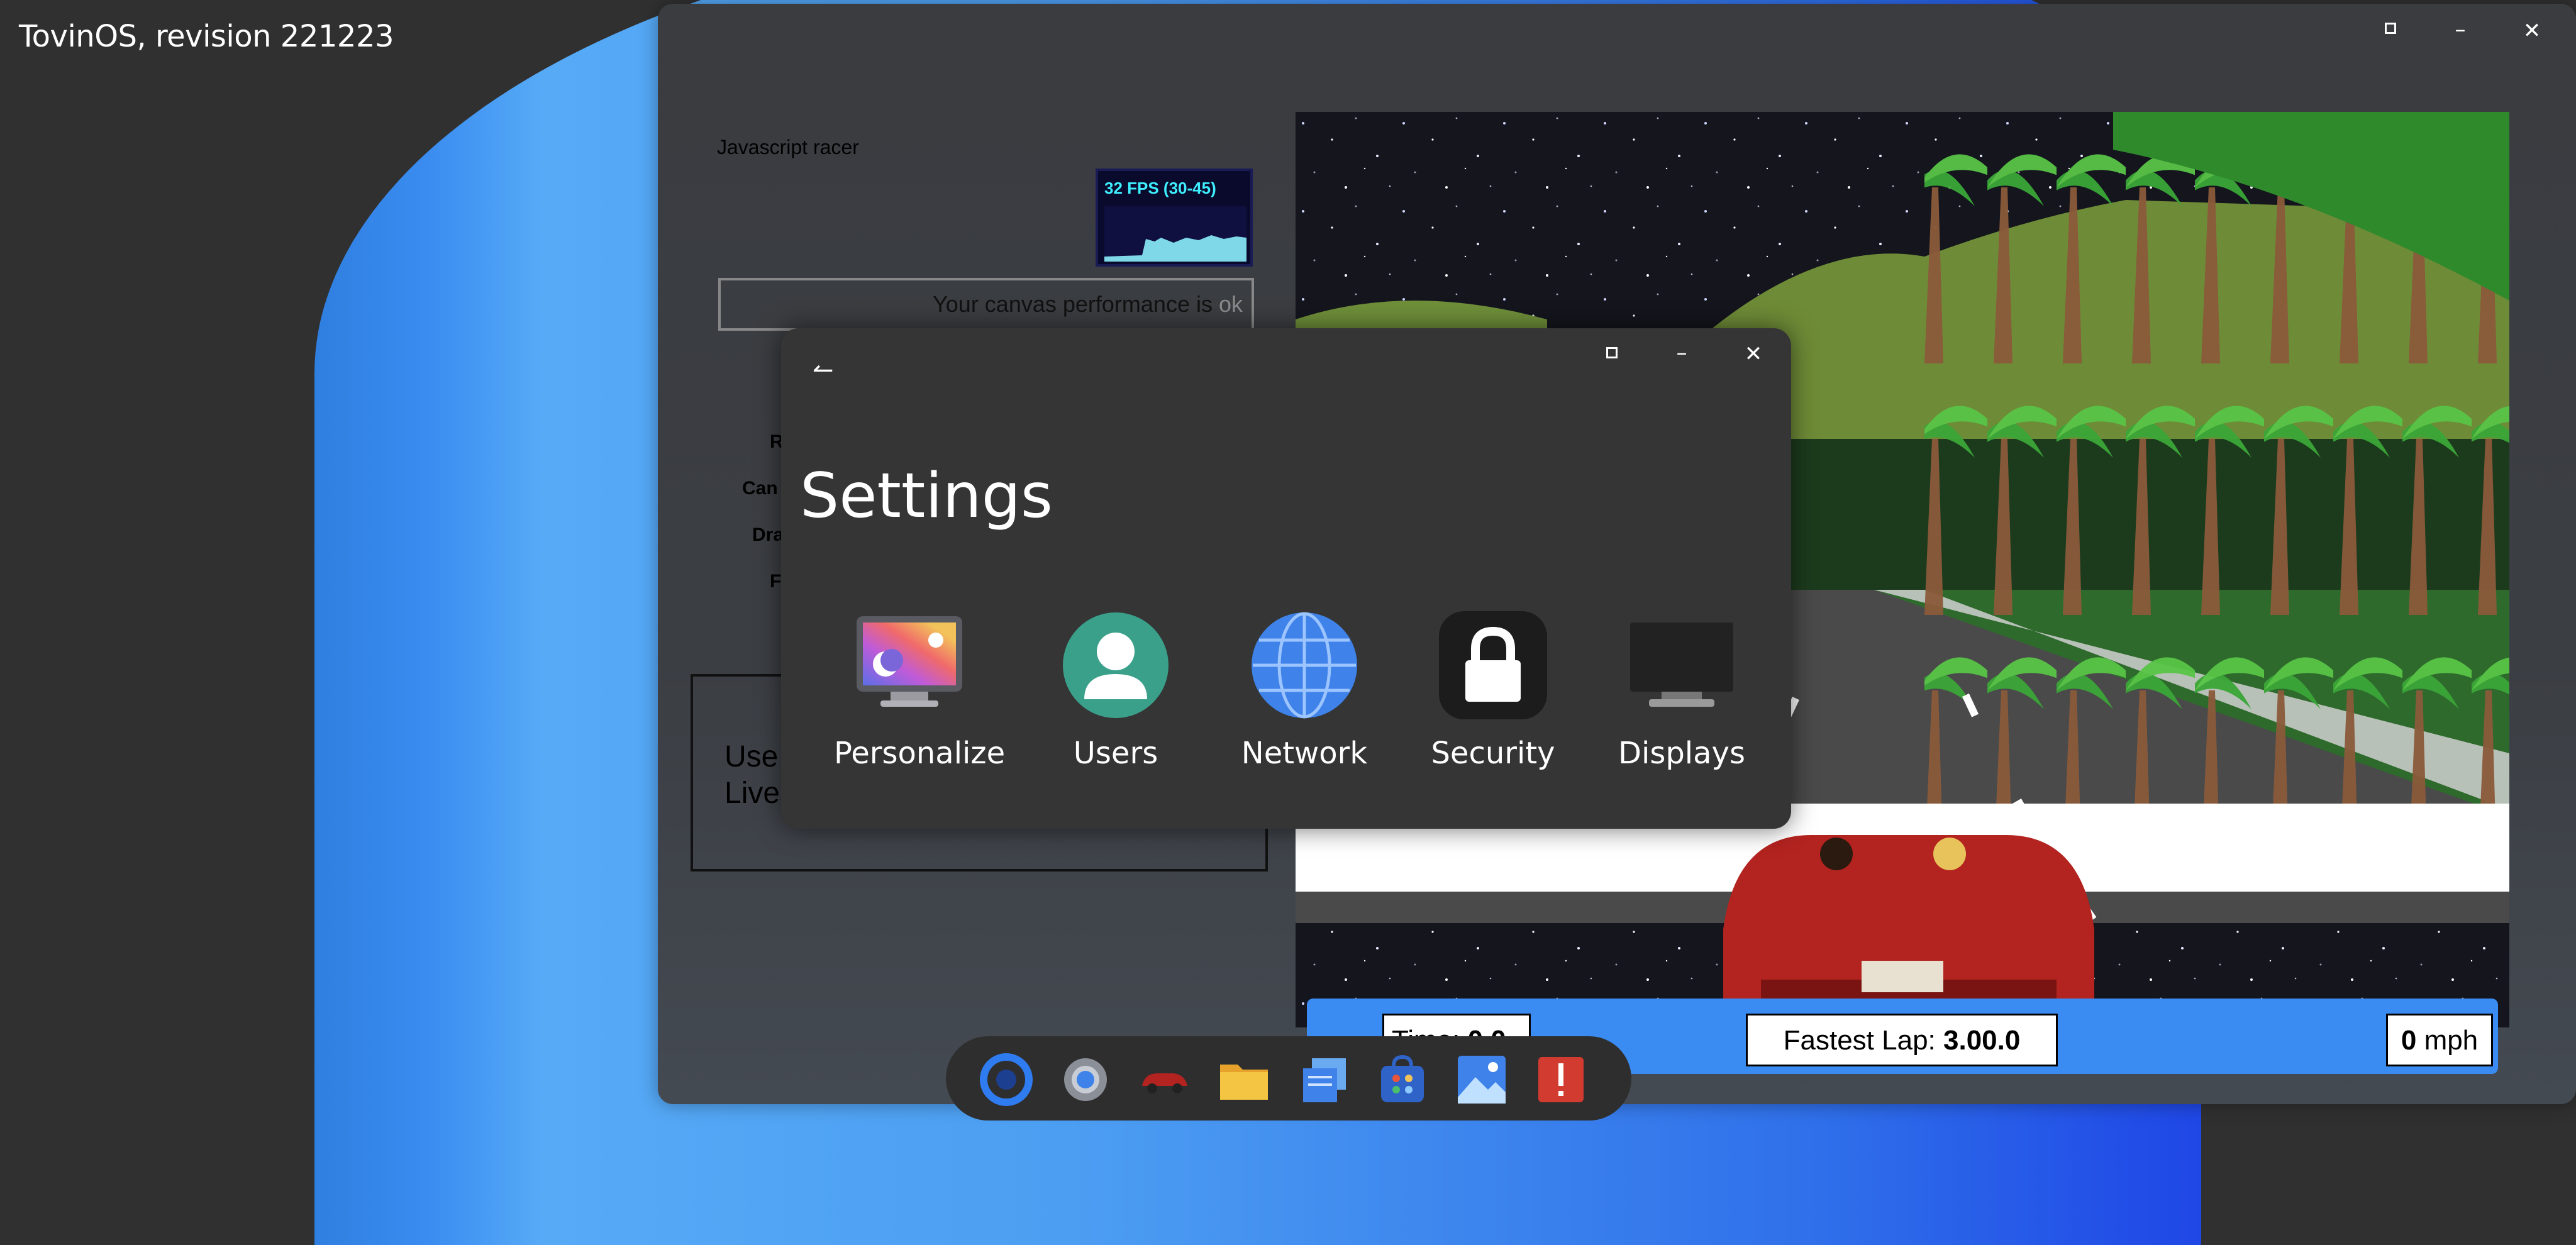 This screenshot has height=1245, width=2576. I want to click on photos-icon, so click(1481, 1079).